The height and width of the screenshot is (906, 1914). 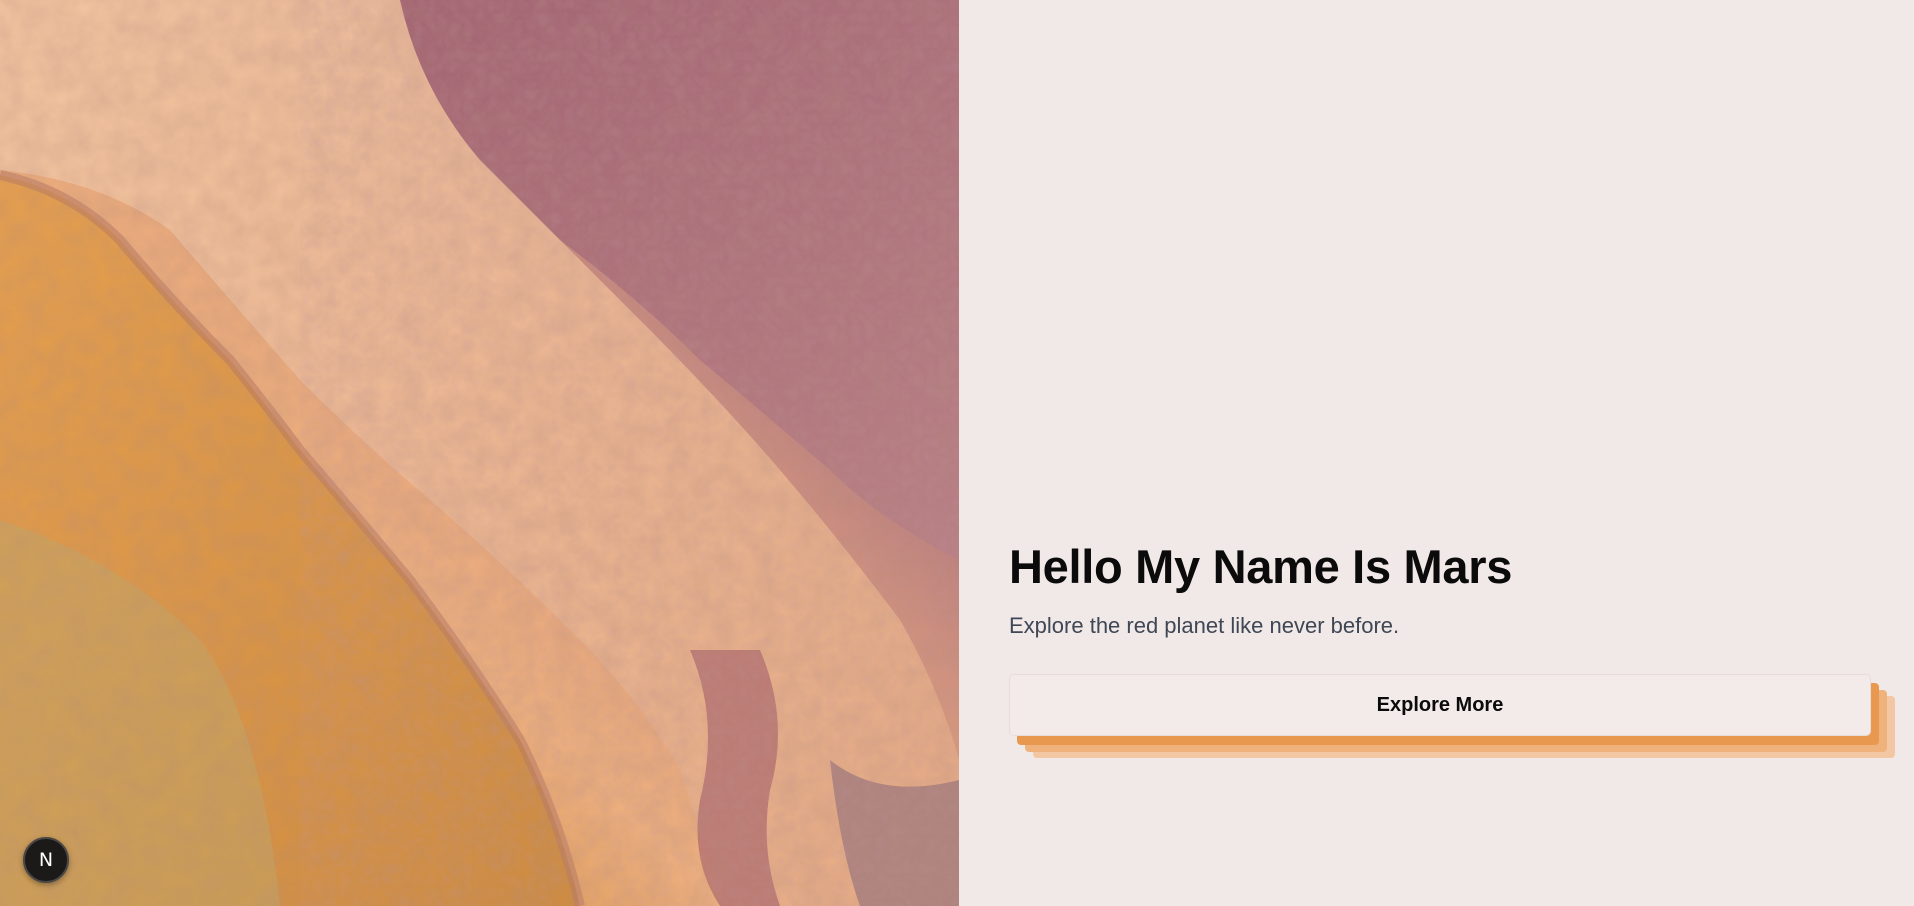 I want to click on nextjs-logo-icon: N, so click(x=46, y=860).